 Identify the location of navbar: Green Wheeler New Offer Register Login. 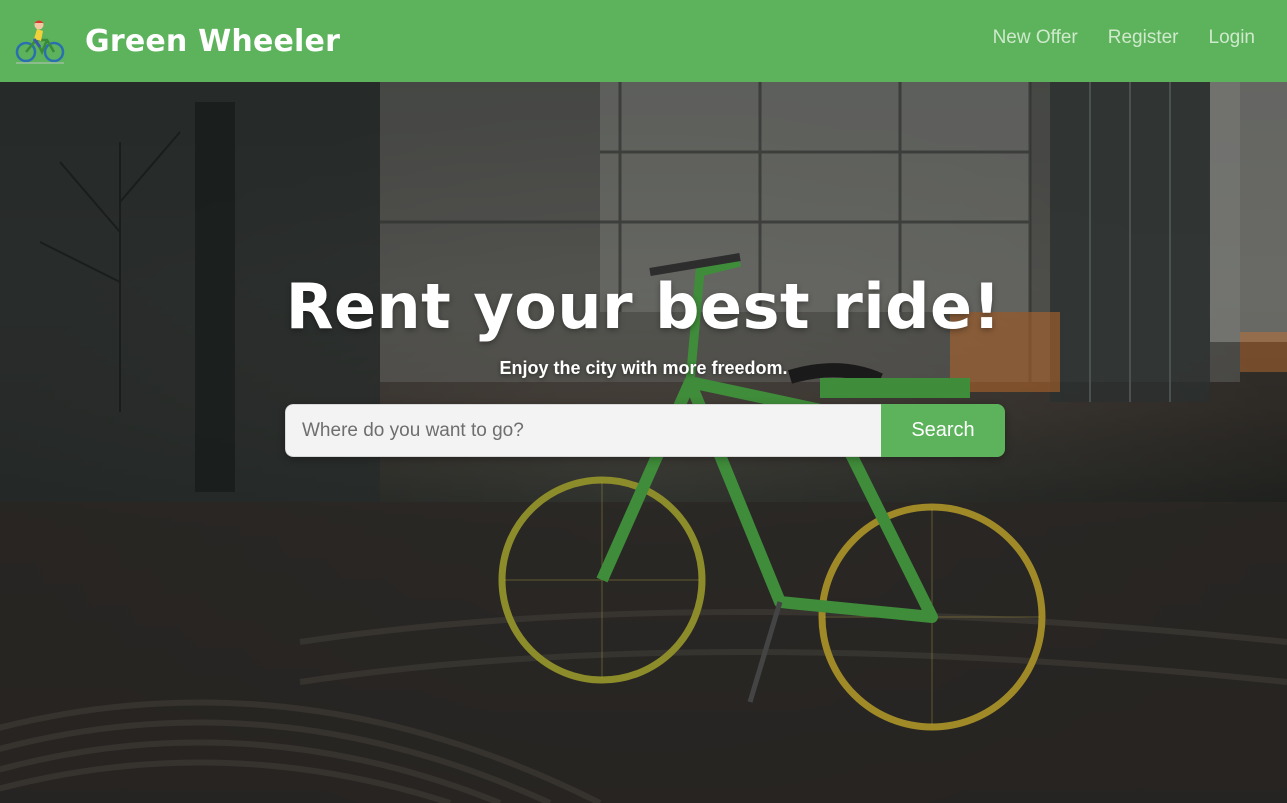
(643, 41).